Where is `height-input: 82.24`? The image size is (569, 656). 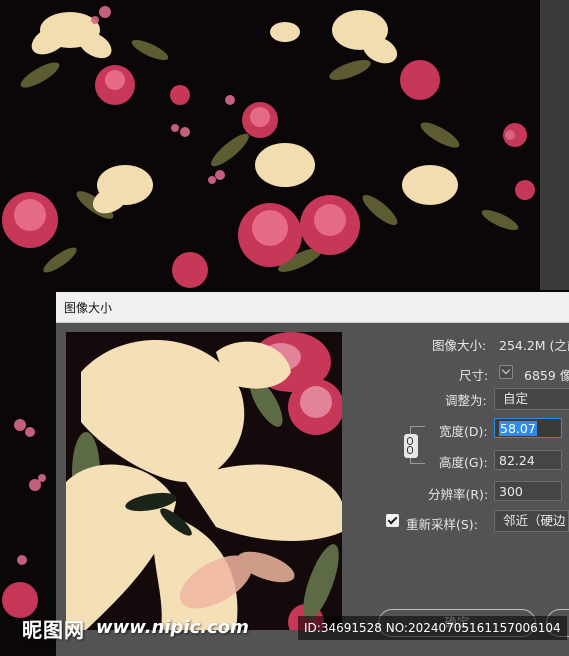 height-input: 82.24 is located at coordinates (528, 460).